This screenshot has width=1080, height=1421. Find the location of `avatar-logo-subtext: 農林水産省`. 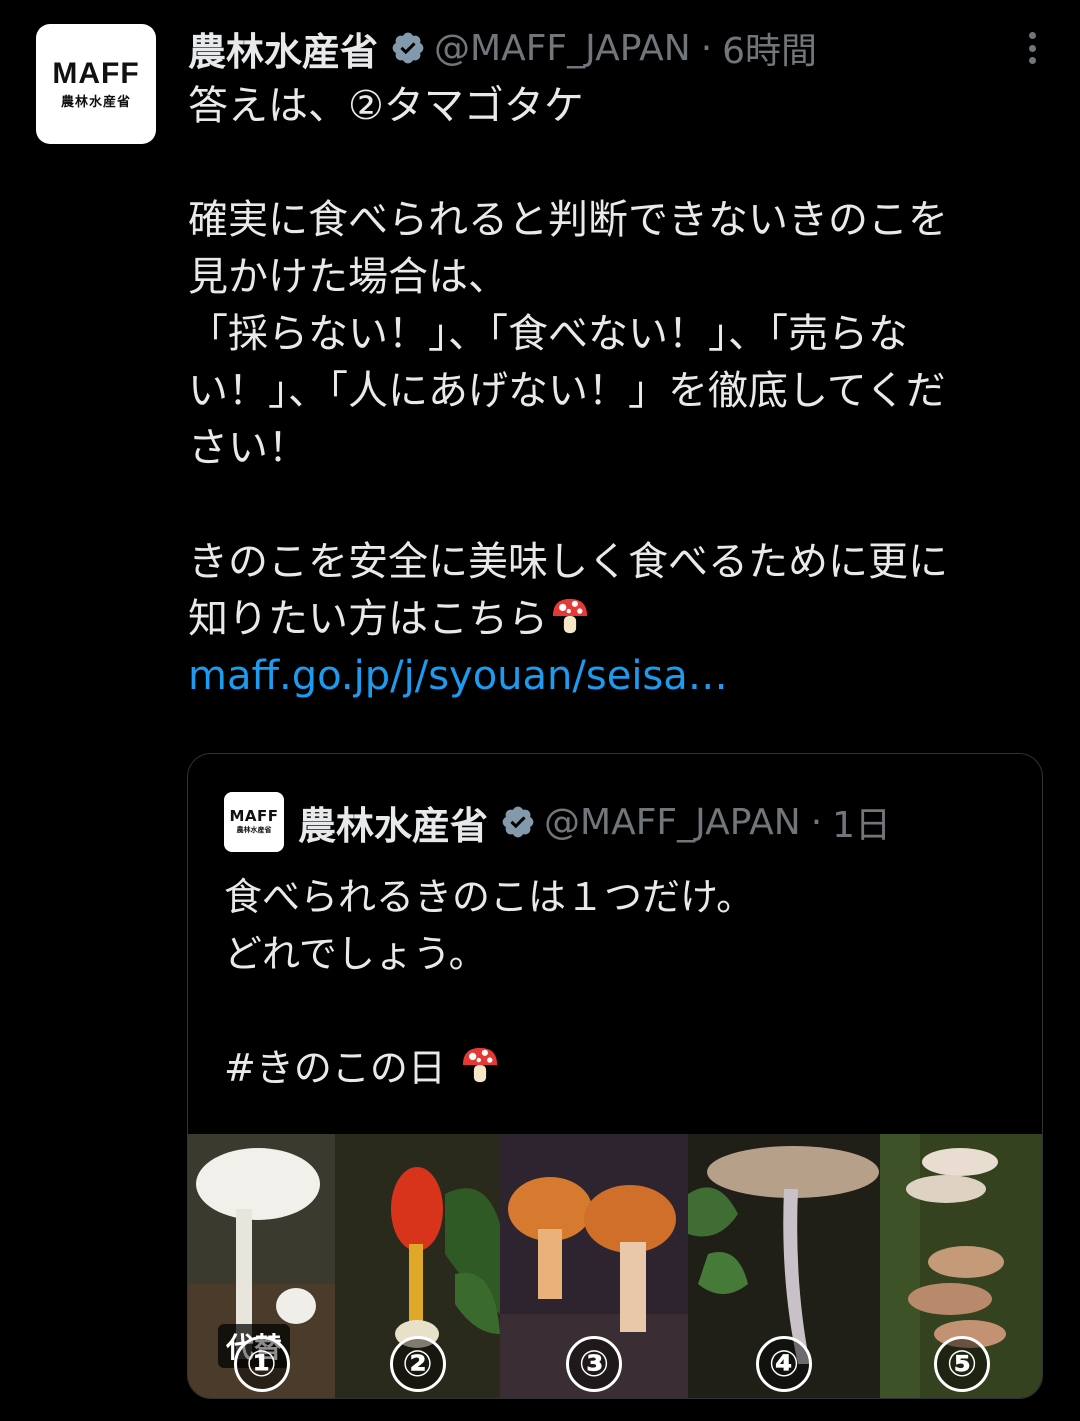

avatar-logo-subtext: 農林水産省 is located at coordinates (95, 102).